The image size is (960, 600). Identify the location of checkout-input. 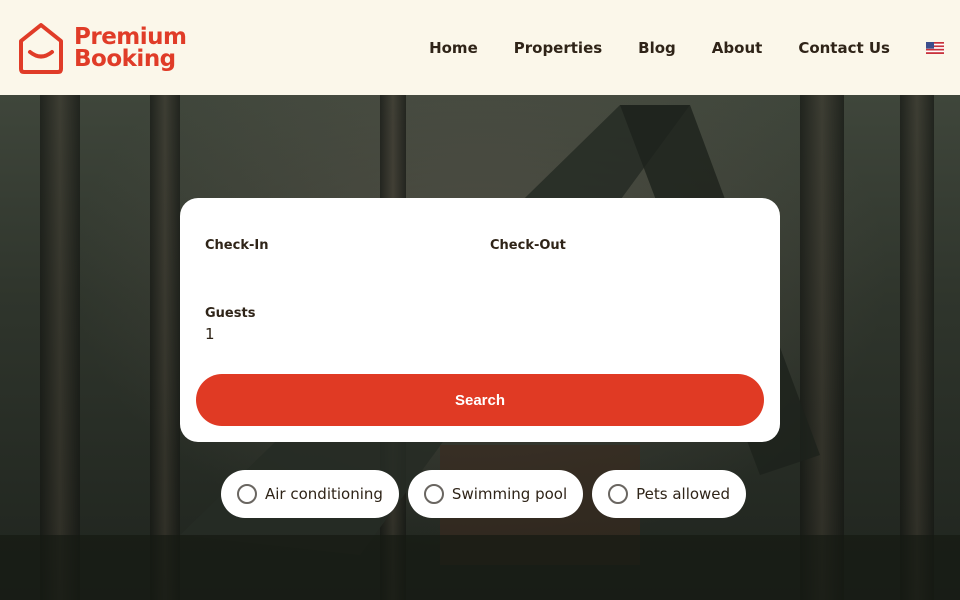
(620, 270).